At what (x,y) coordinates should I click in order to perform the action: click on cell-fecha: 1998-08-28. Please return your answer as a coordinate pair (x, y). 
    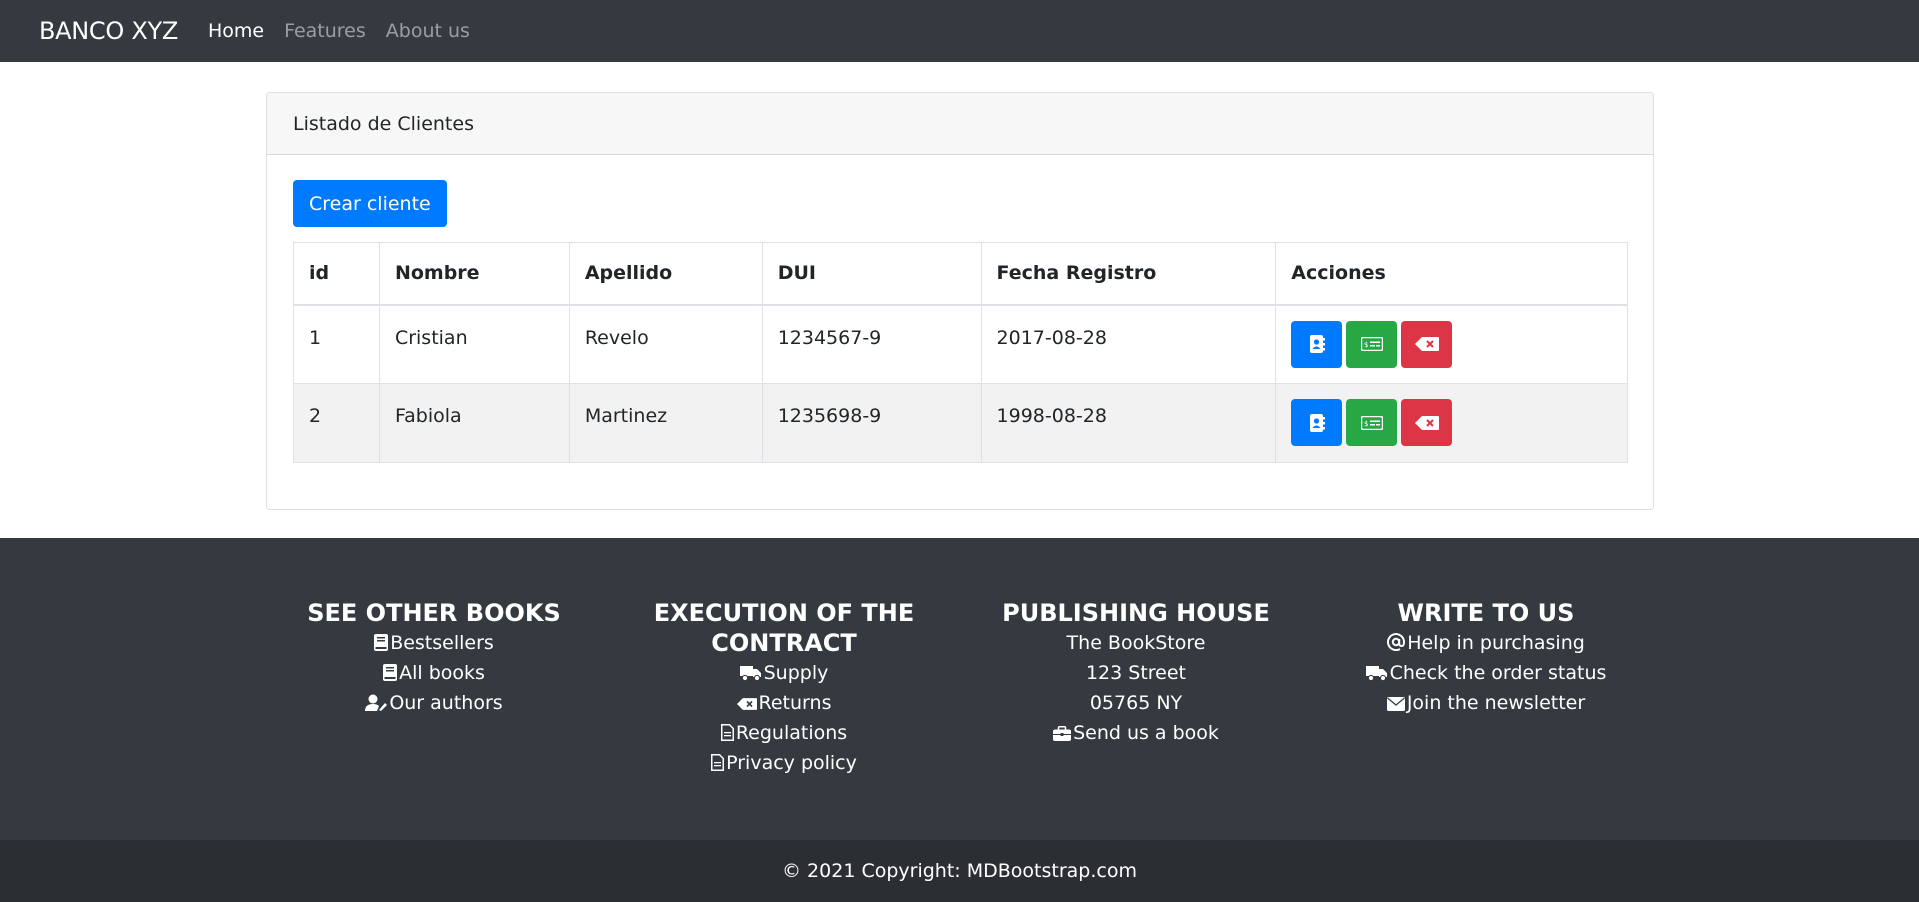
    Looking at the image, I should click on (1128, 423).